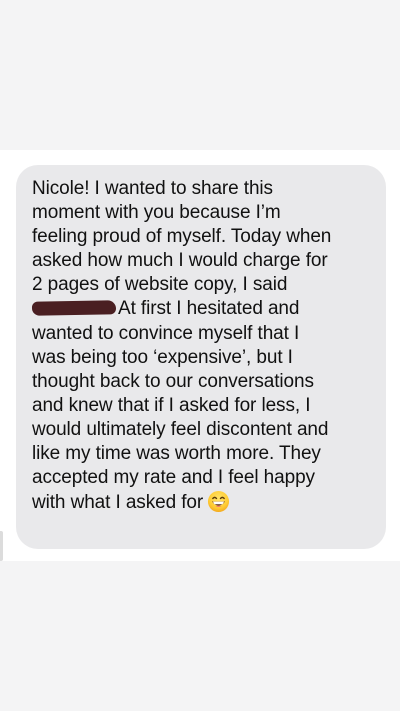  I want to click on message-line: thought back to our conversations, so click(173, 381).